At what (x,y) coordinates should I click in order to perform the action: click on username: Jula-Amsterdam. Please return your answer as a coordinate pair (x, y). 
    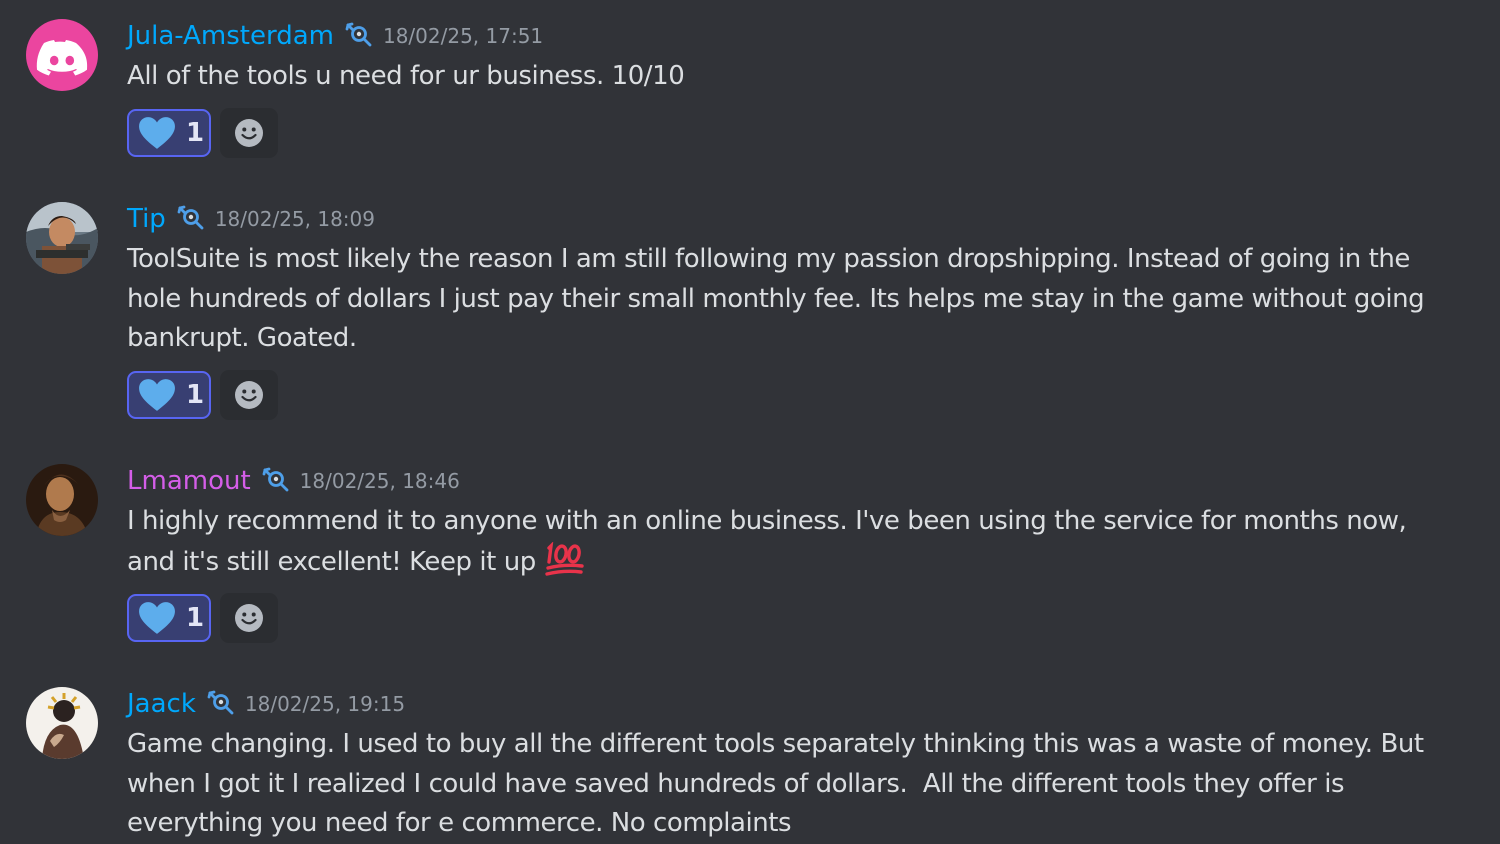
    Looking at the image, I should click on (230, 36).